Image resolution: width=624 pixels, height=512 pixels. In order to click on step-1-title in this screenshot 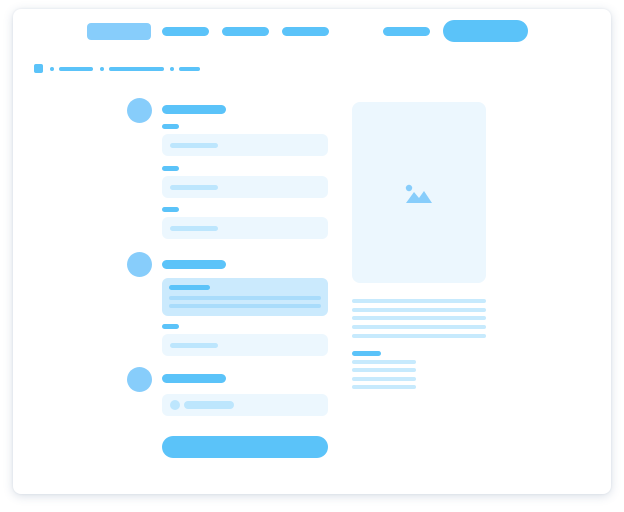, I will do `click(194, 109)`.